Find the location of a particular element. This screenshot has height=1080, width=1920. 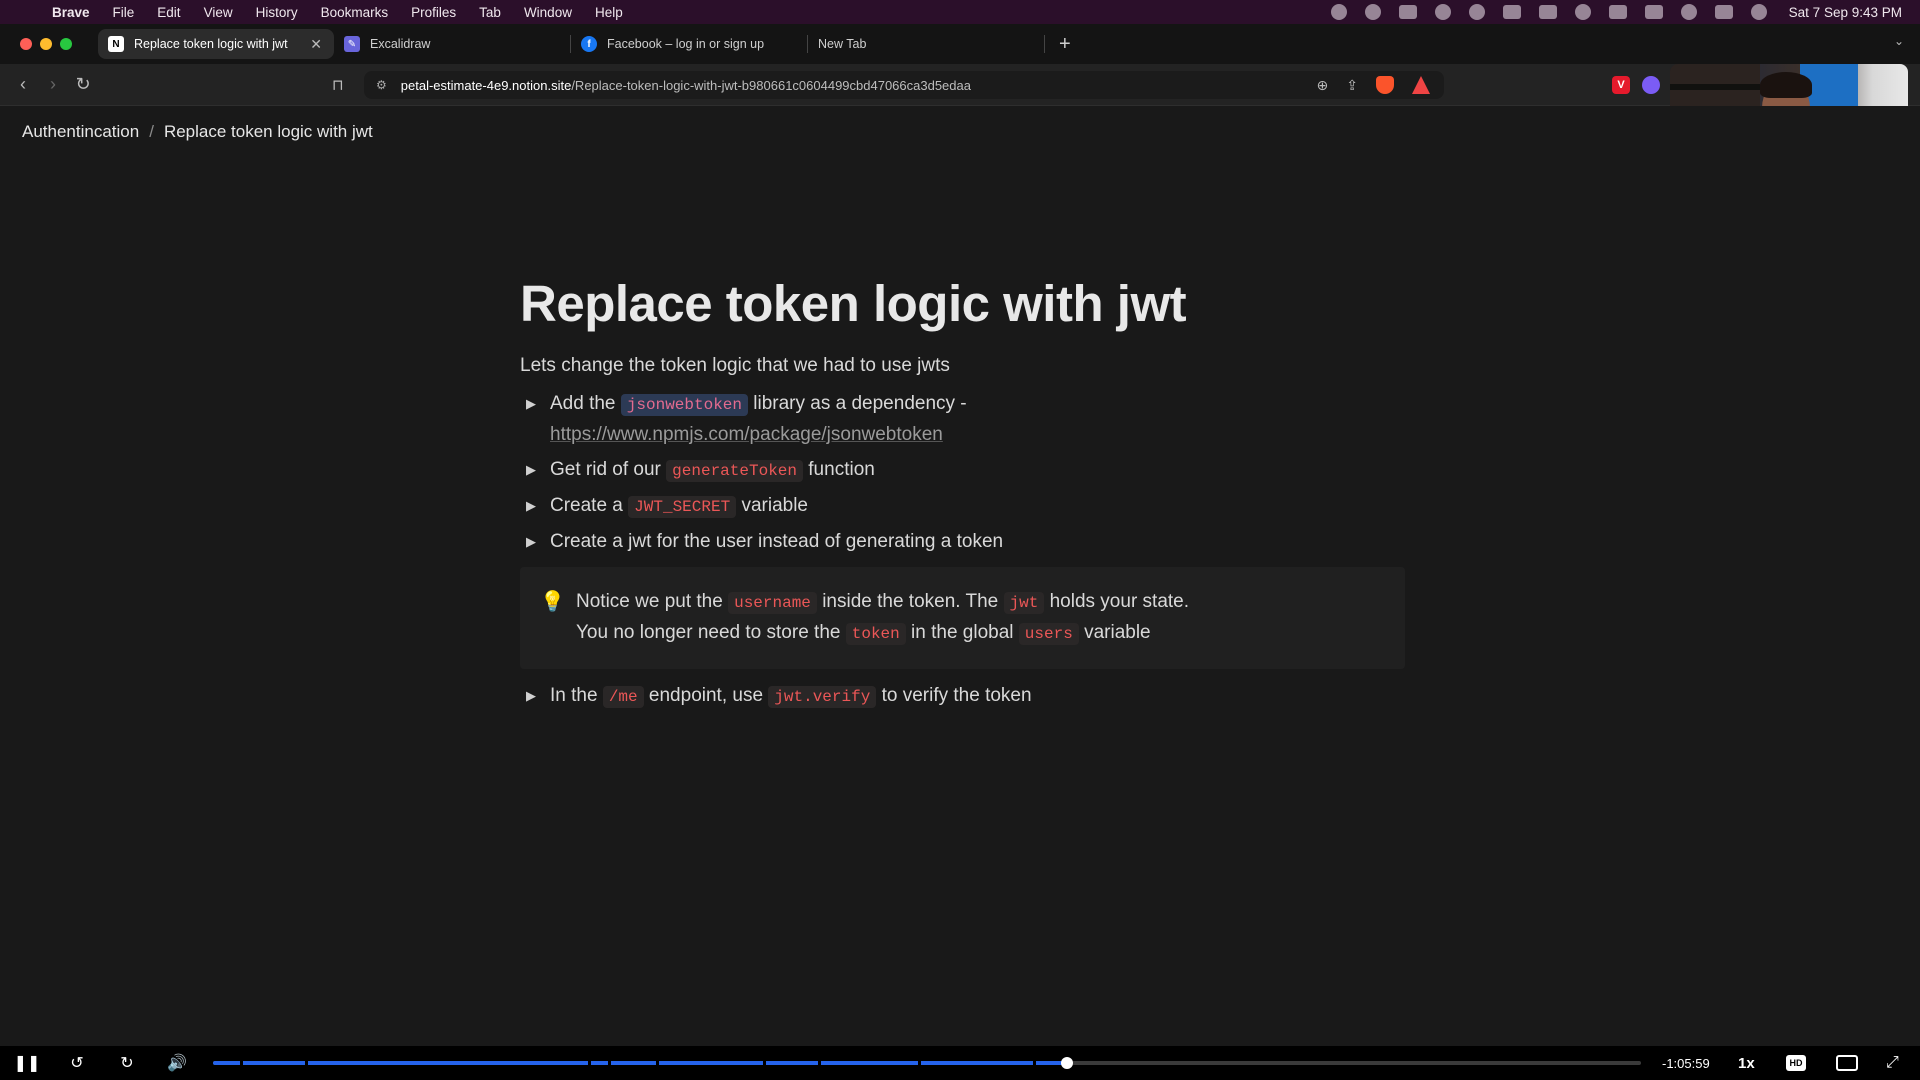

callout-text-segment: You no longer need to store the is located at coordinates (708, 632).